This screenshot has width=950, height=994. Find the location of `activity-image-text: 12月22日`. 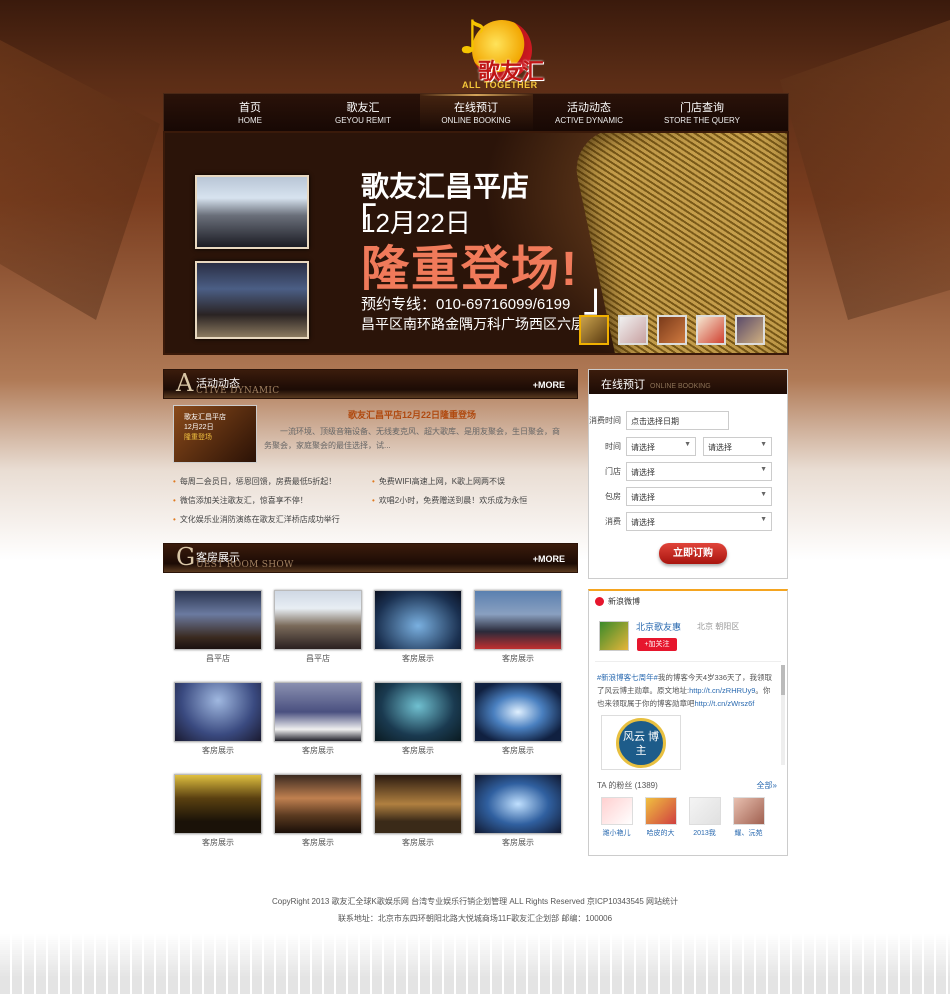

activity-image-text: 12月22日 is located at coordinates (199, 427).